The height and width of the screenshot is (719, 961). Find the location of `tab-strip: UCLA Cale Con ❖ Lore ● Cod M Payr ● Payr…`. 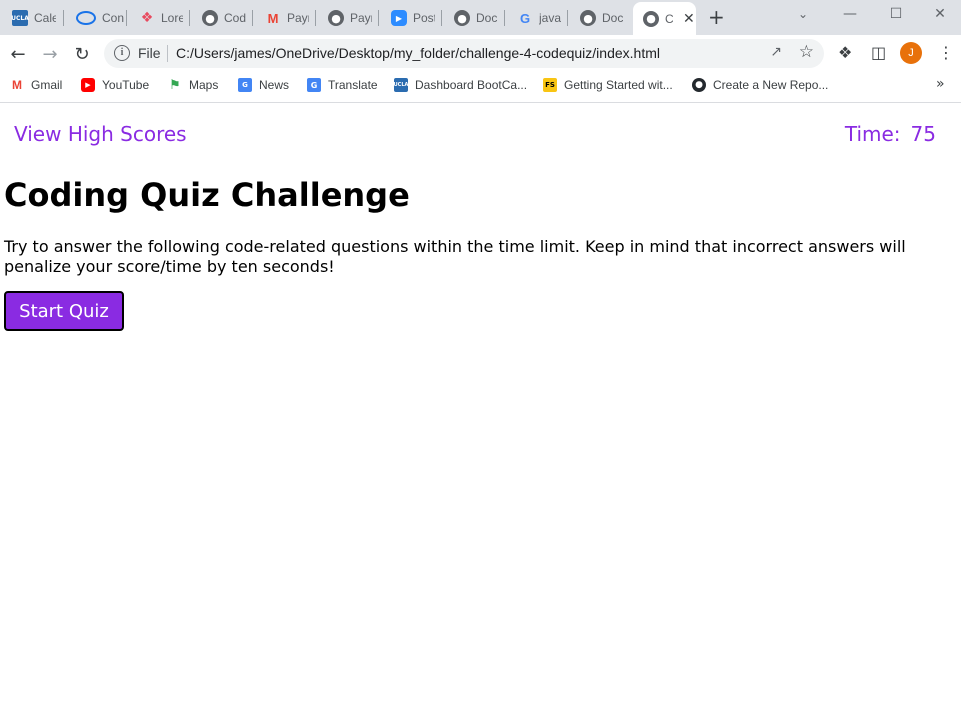

tab-strip: UCLA Cale Con ❖ Lore ● Cod M Payr ● Payr… is located at coordinates (480, 17).